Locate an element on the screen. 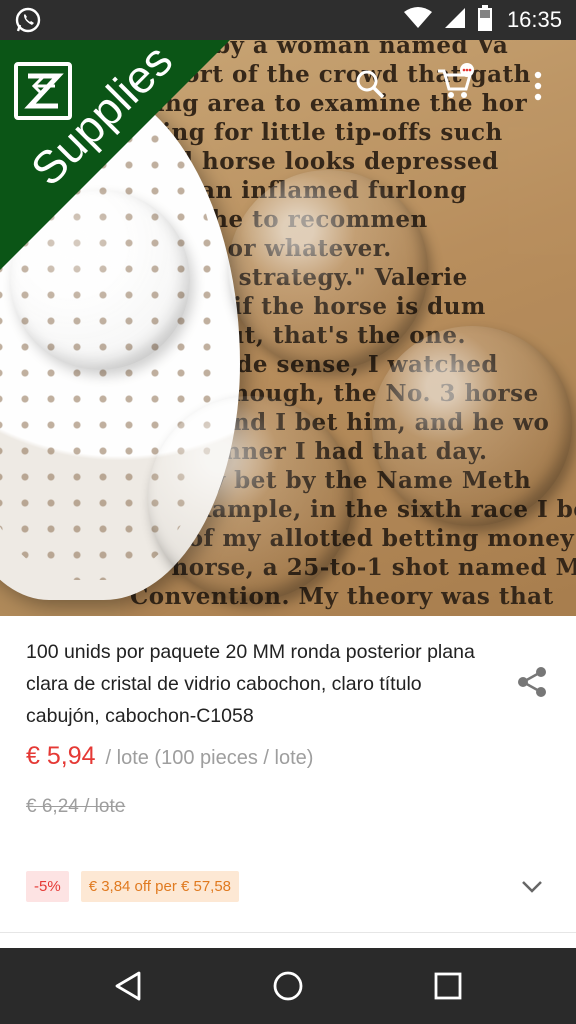 The image size is (576, 1024). price-unit: / lote (100 pieces / lote) is located at coordinates (209, 758).